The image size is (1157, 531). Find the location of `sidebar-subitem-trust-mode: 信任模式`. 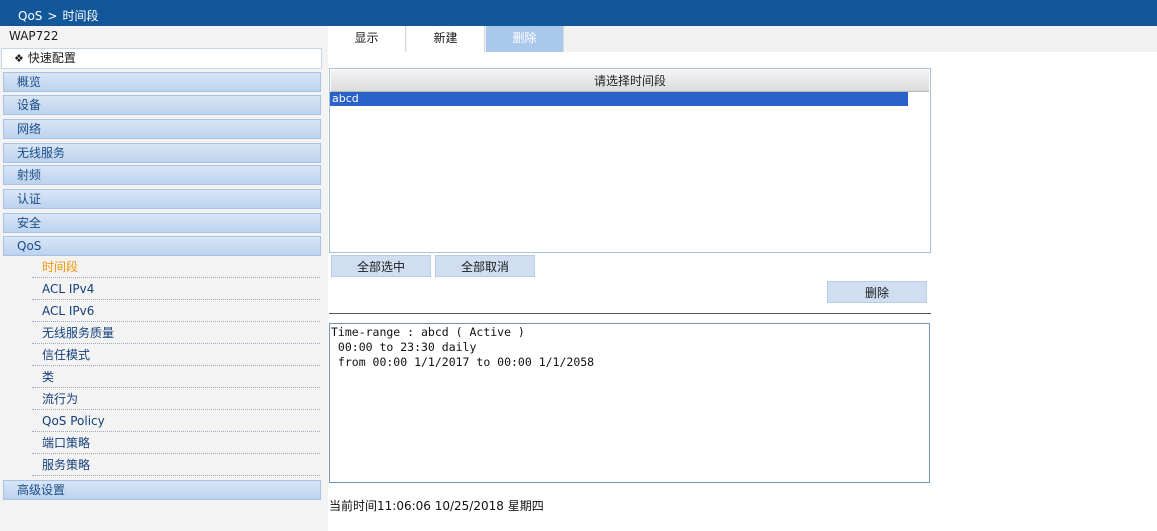

sidebar-subitem-trust-mode: 信任模式 is located at coordinates (176, 355).